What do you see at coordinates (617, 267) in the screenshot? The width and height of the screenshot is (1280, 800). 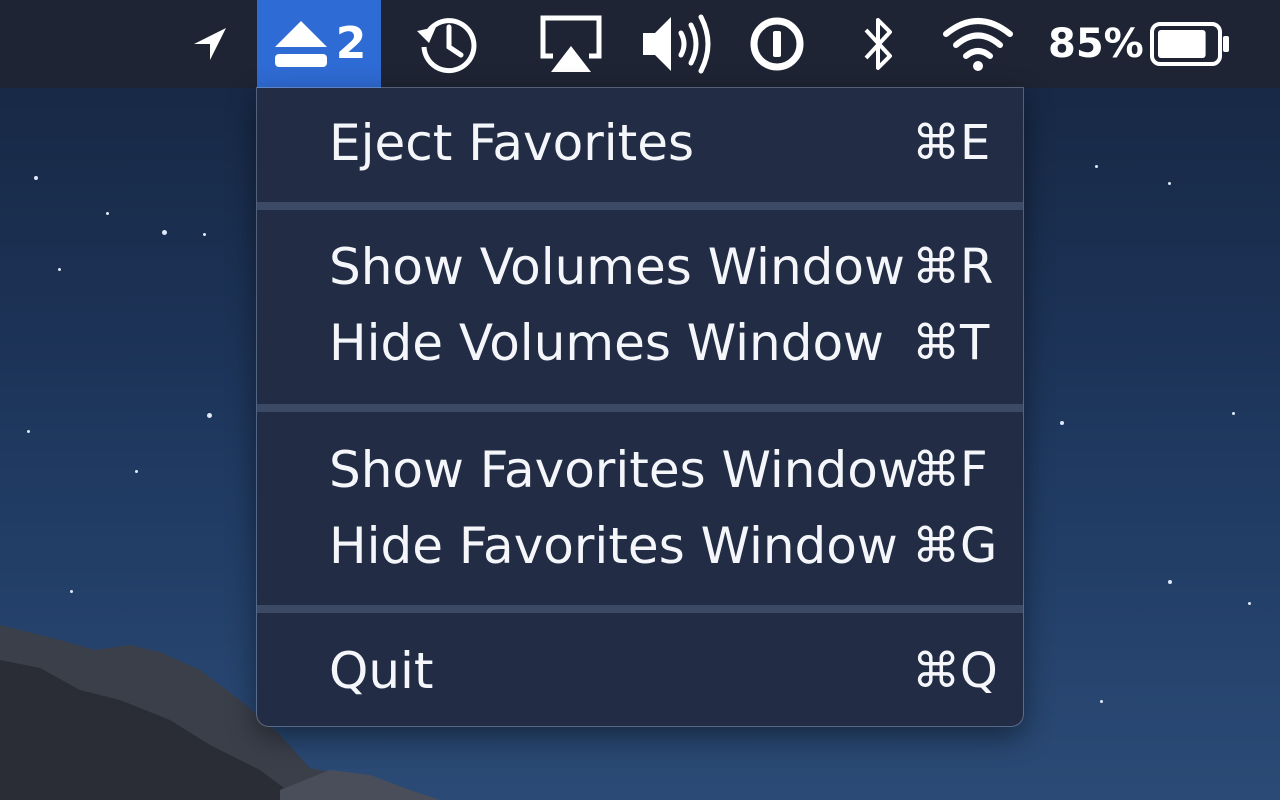 I see `menu-item-label: Show Volumes Window` at bounding box center [617, 267].